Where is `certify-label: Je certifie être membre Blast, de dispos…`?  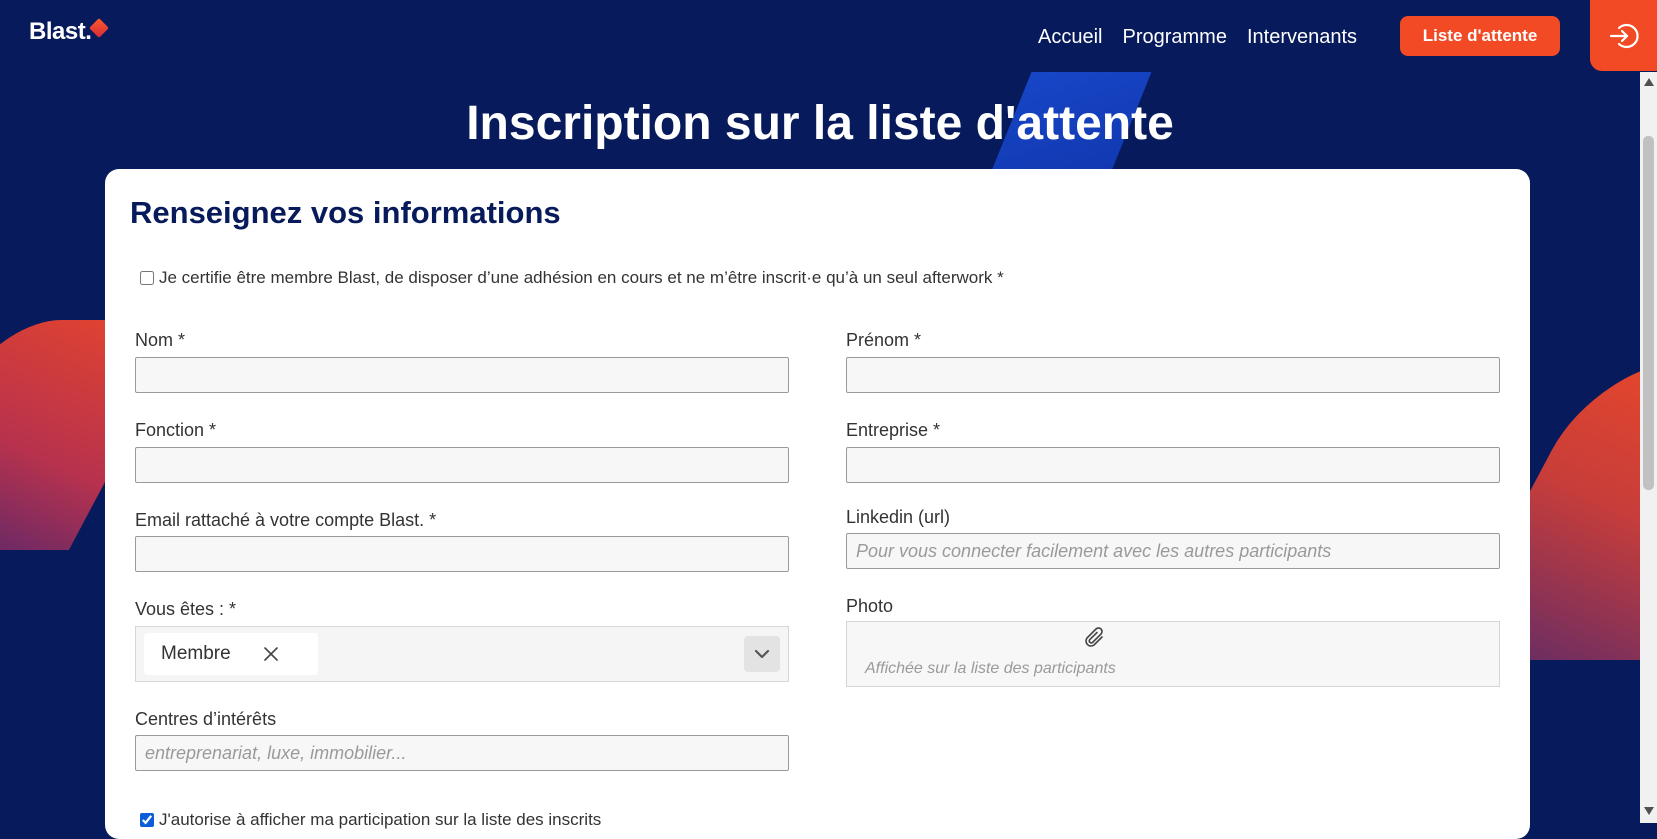
certify-label: Je certifie être membre Blast, de dispos… is located at coordinates (581, 277).